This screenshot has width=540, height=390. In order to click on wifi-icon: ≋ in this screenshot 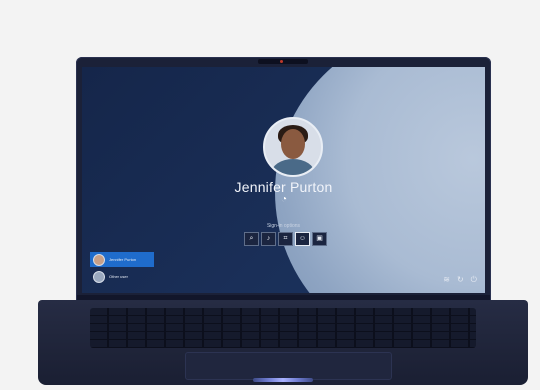, I will do `click(446, 280)`.